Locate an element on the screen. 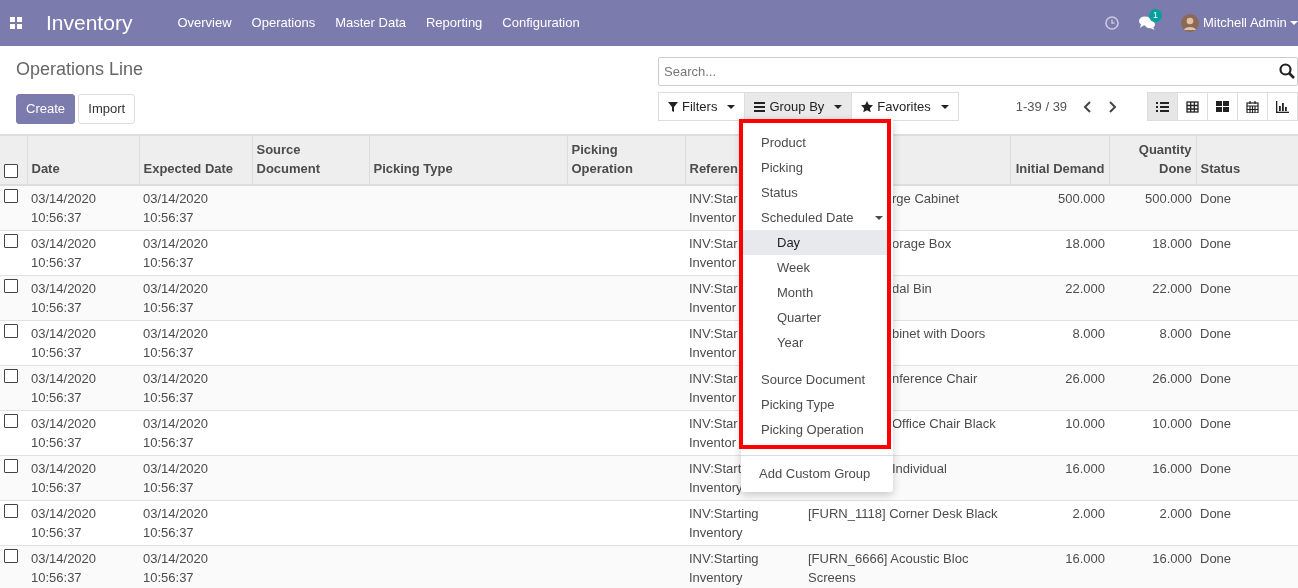 The image size is (1298, 588). table-cell-text: [FURN_6666] Acoustic Bloc Screens is located at coordinates (888, 568).